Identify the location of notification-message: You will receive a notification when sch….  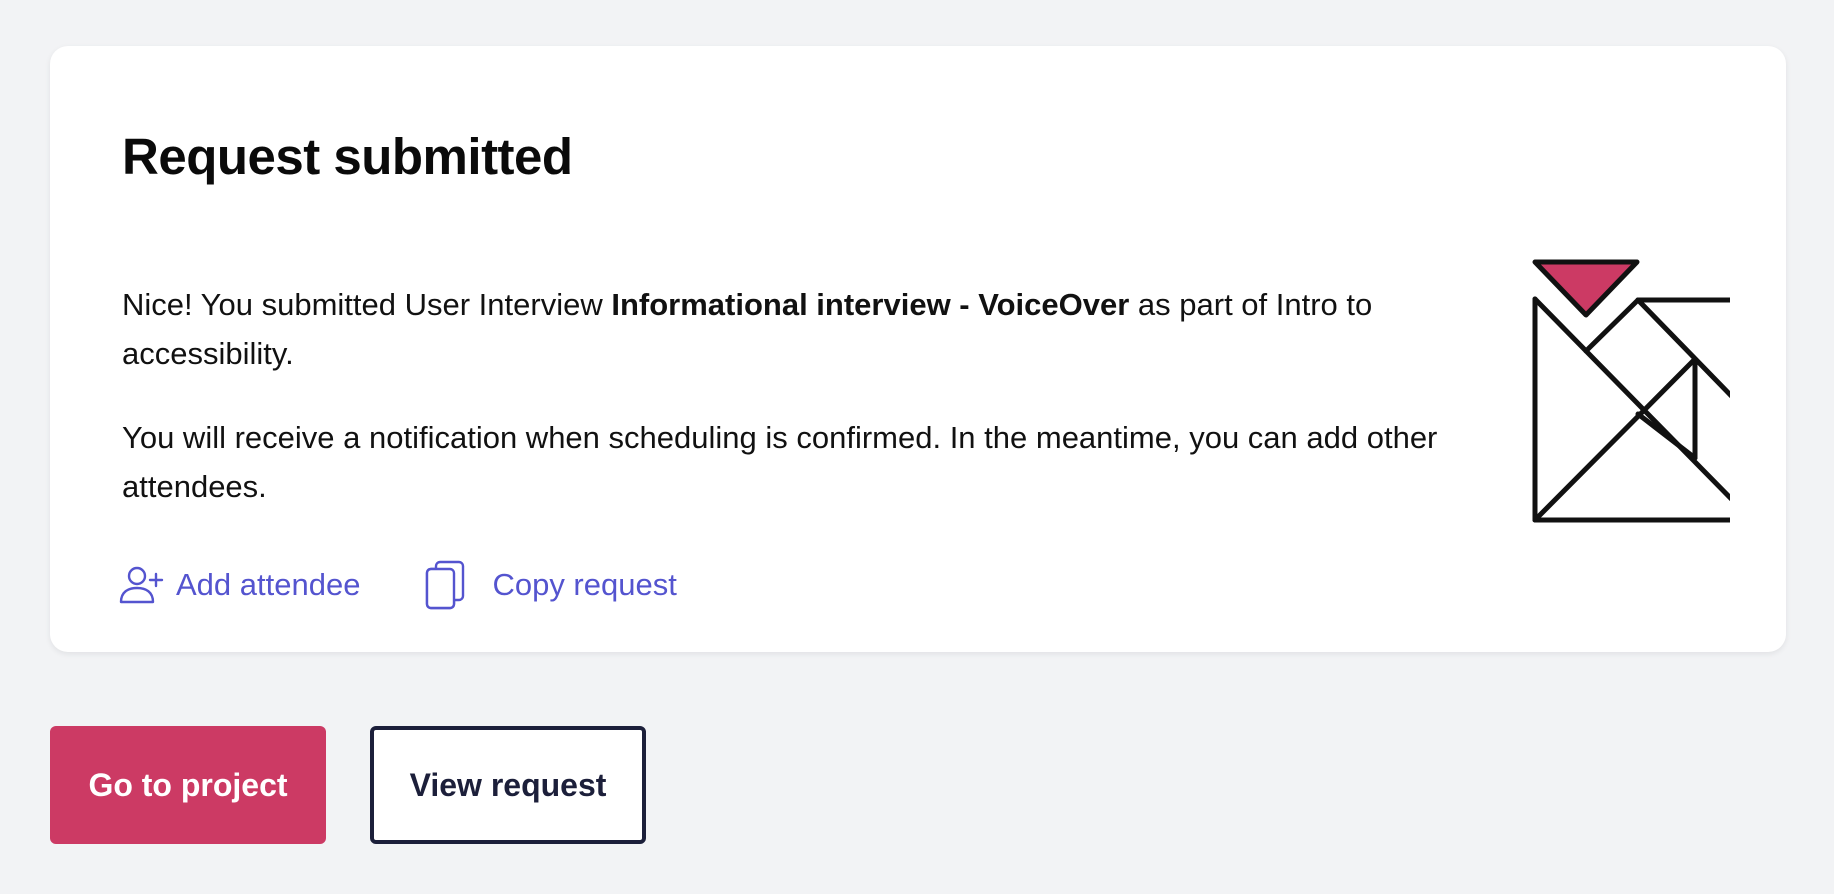
(780, 462).